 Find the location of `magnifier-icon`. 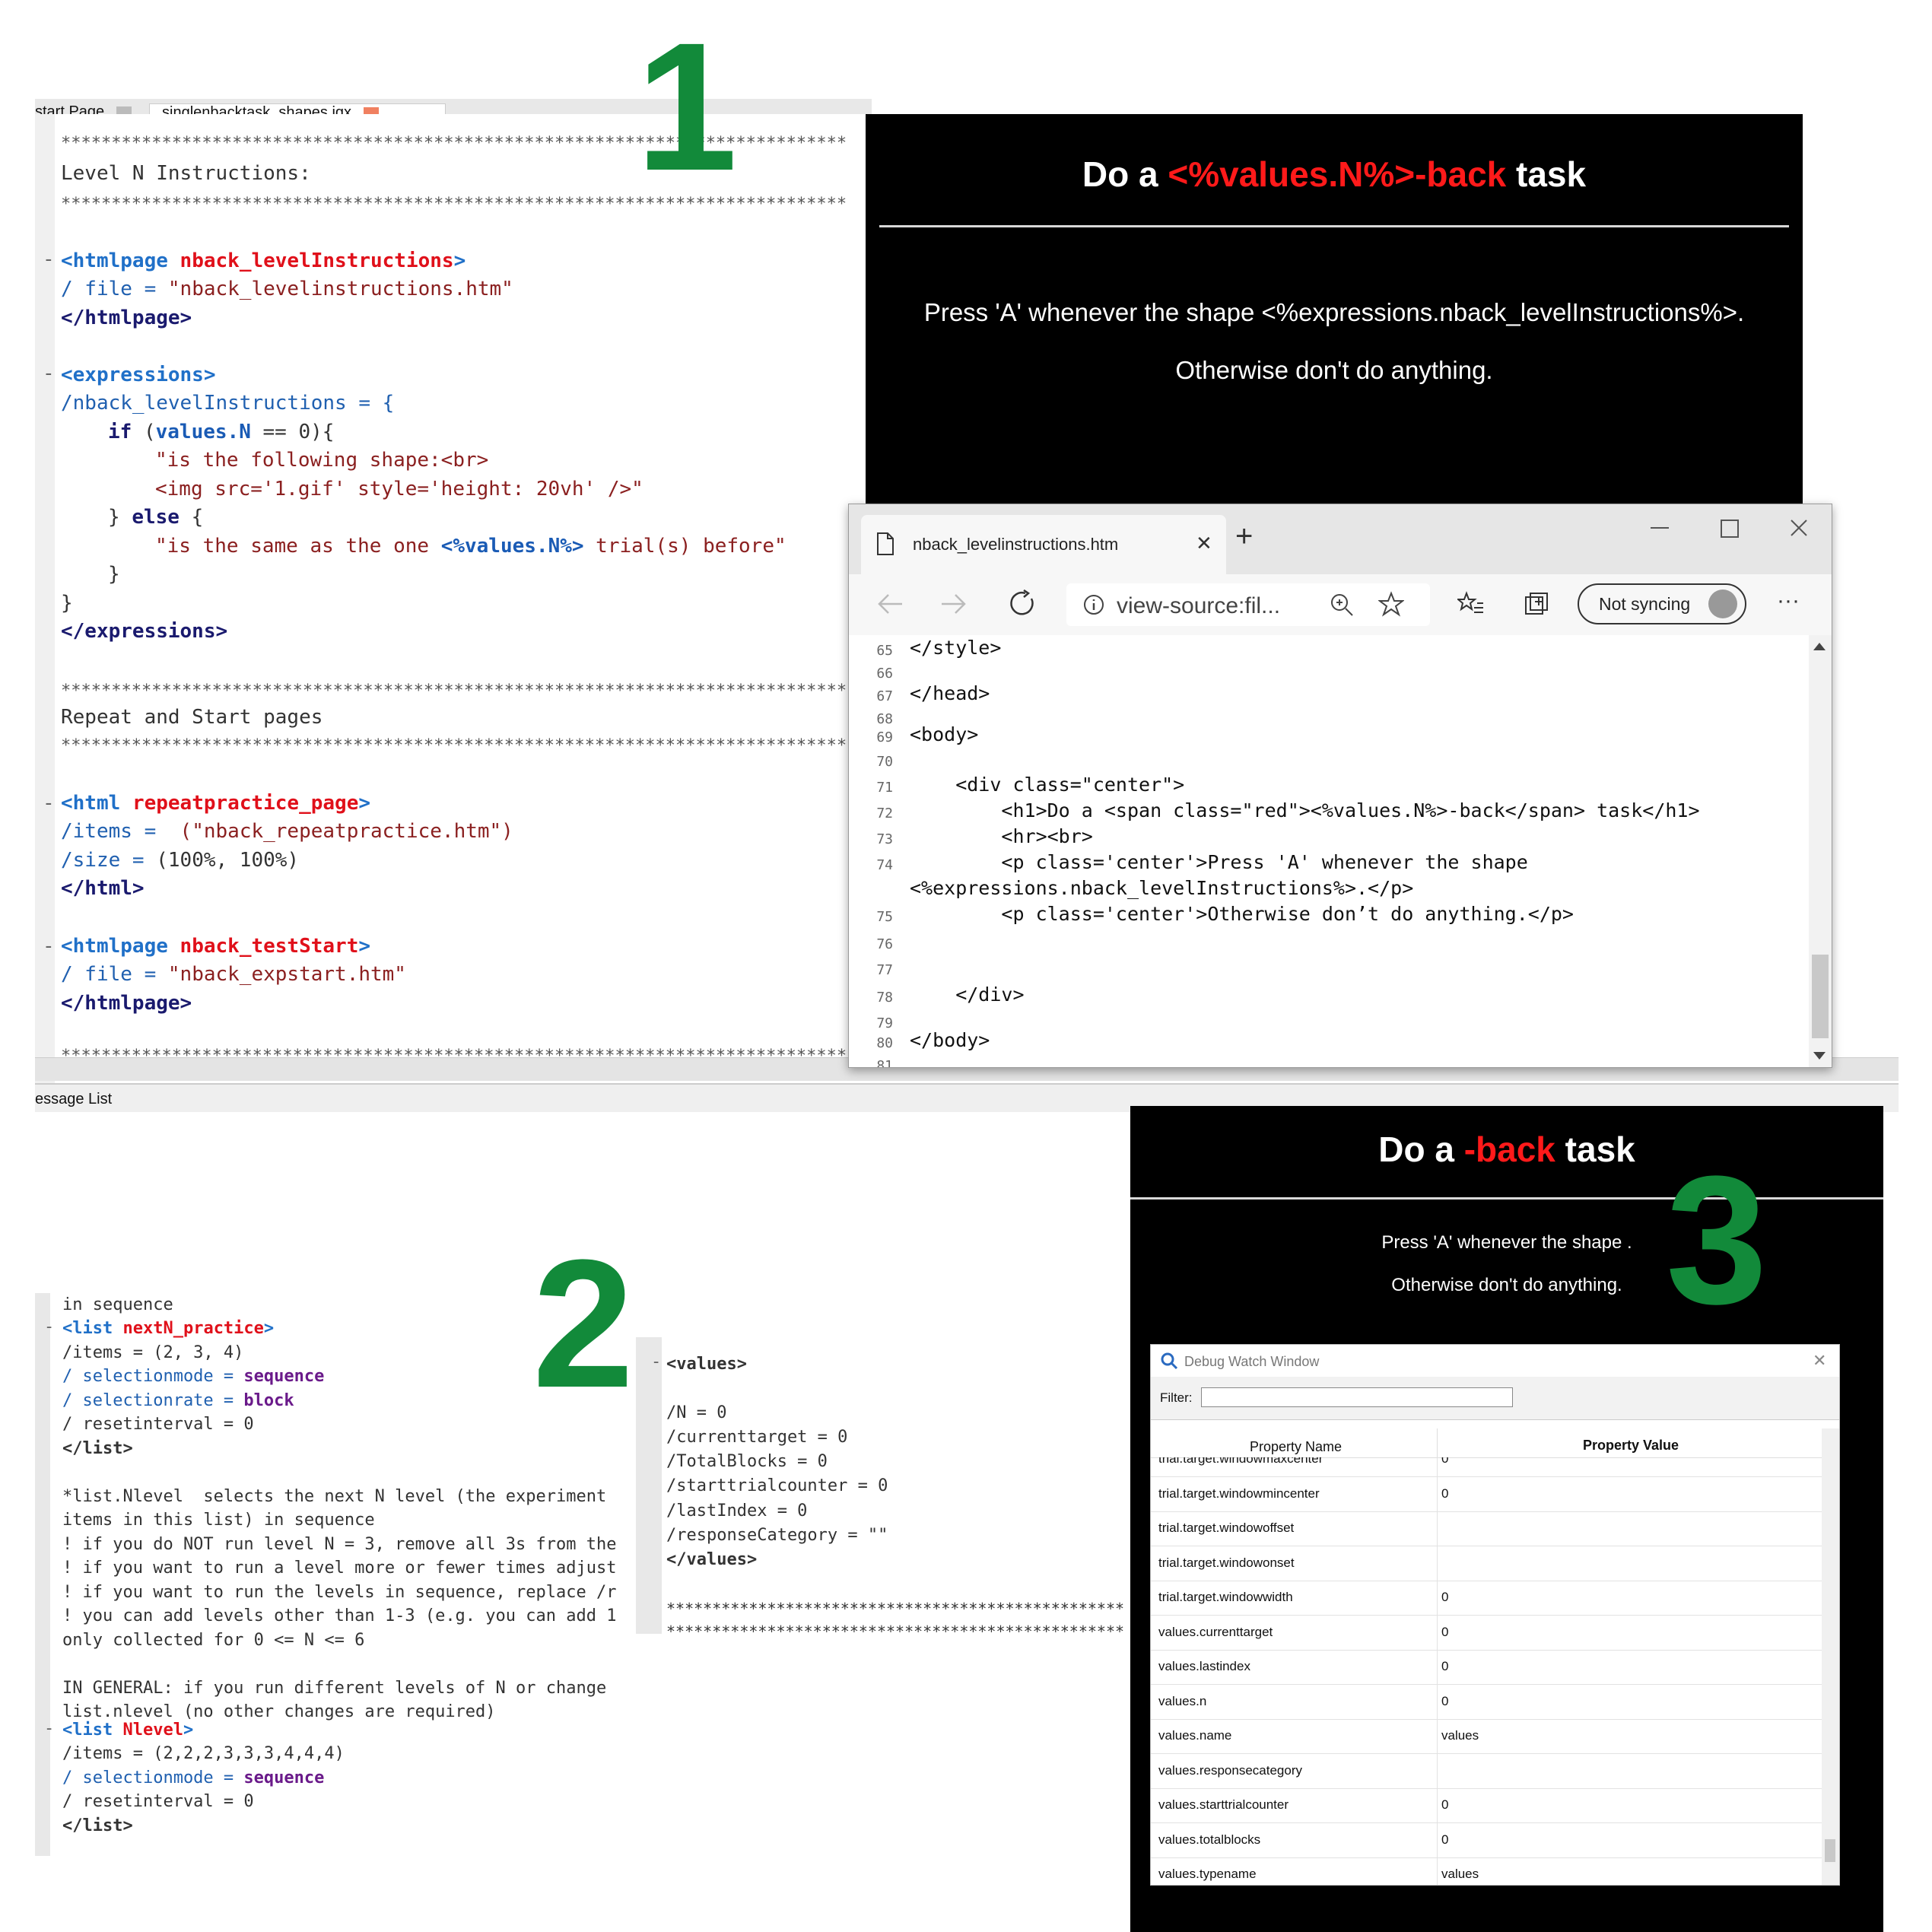

magnifier-icon is located at coordinates (1169, 1361).